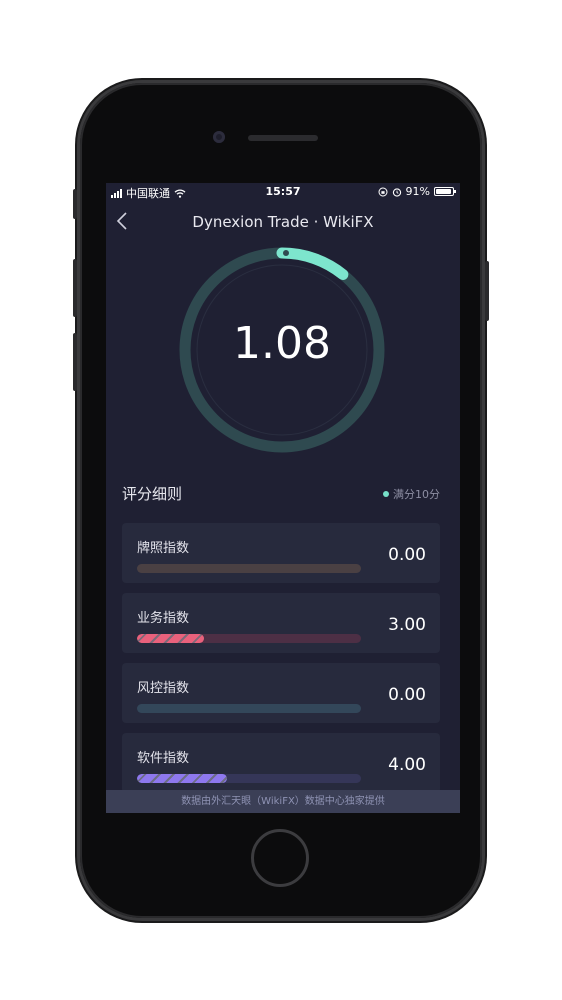  I want to click on index-label: 风控指数, so click(163, 688).